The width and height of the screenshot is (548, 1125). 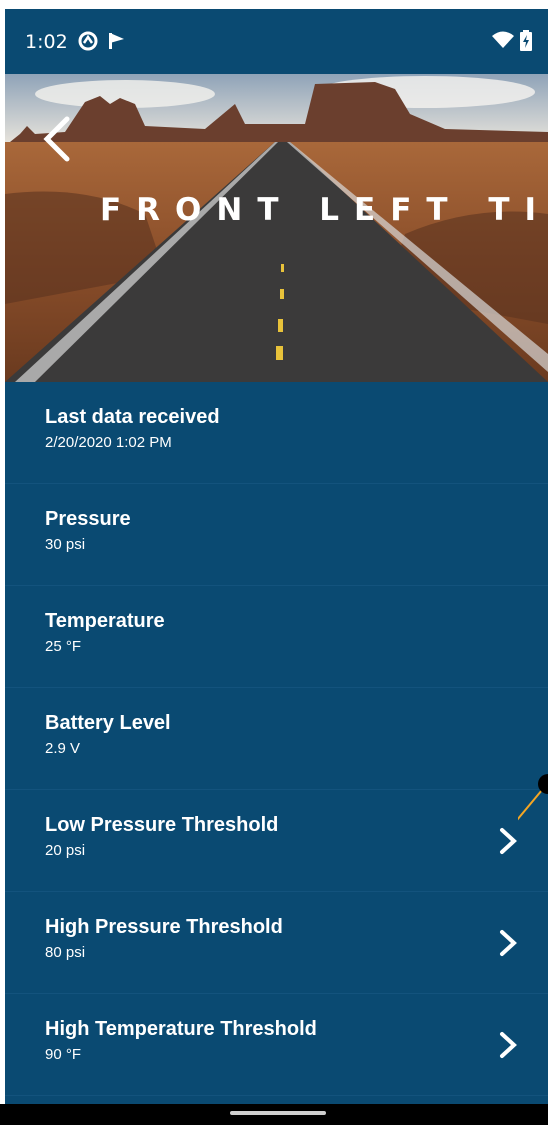 I want to click on row-label: Battery Level, so click(x=108, y=723).